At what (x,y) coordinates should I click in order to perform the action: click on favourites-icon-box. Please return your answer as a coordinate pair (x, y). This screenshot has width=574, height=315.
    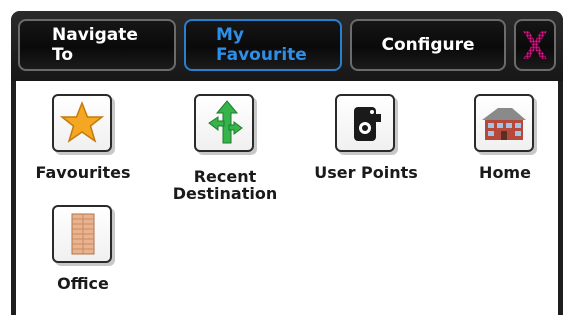
    Looking at the image, I should click on (82, 123).